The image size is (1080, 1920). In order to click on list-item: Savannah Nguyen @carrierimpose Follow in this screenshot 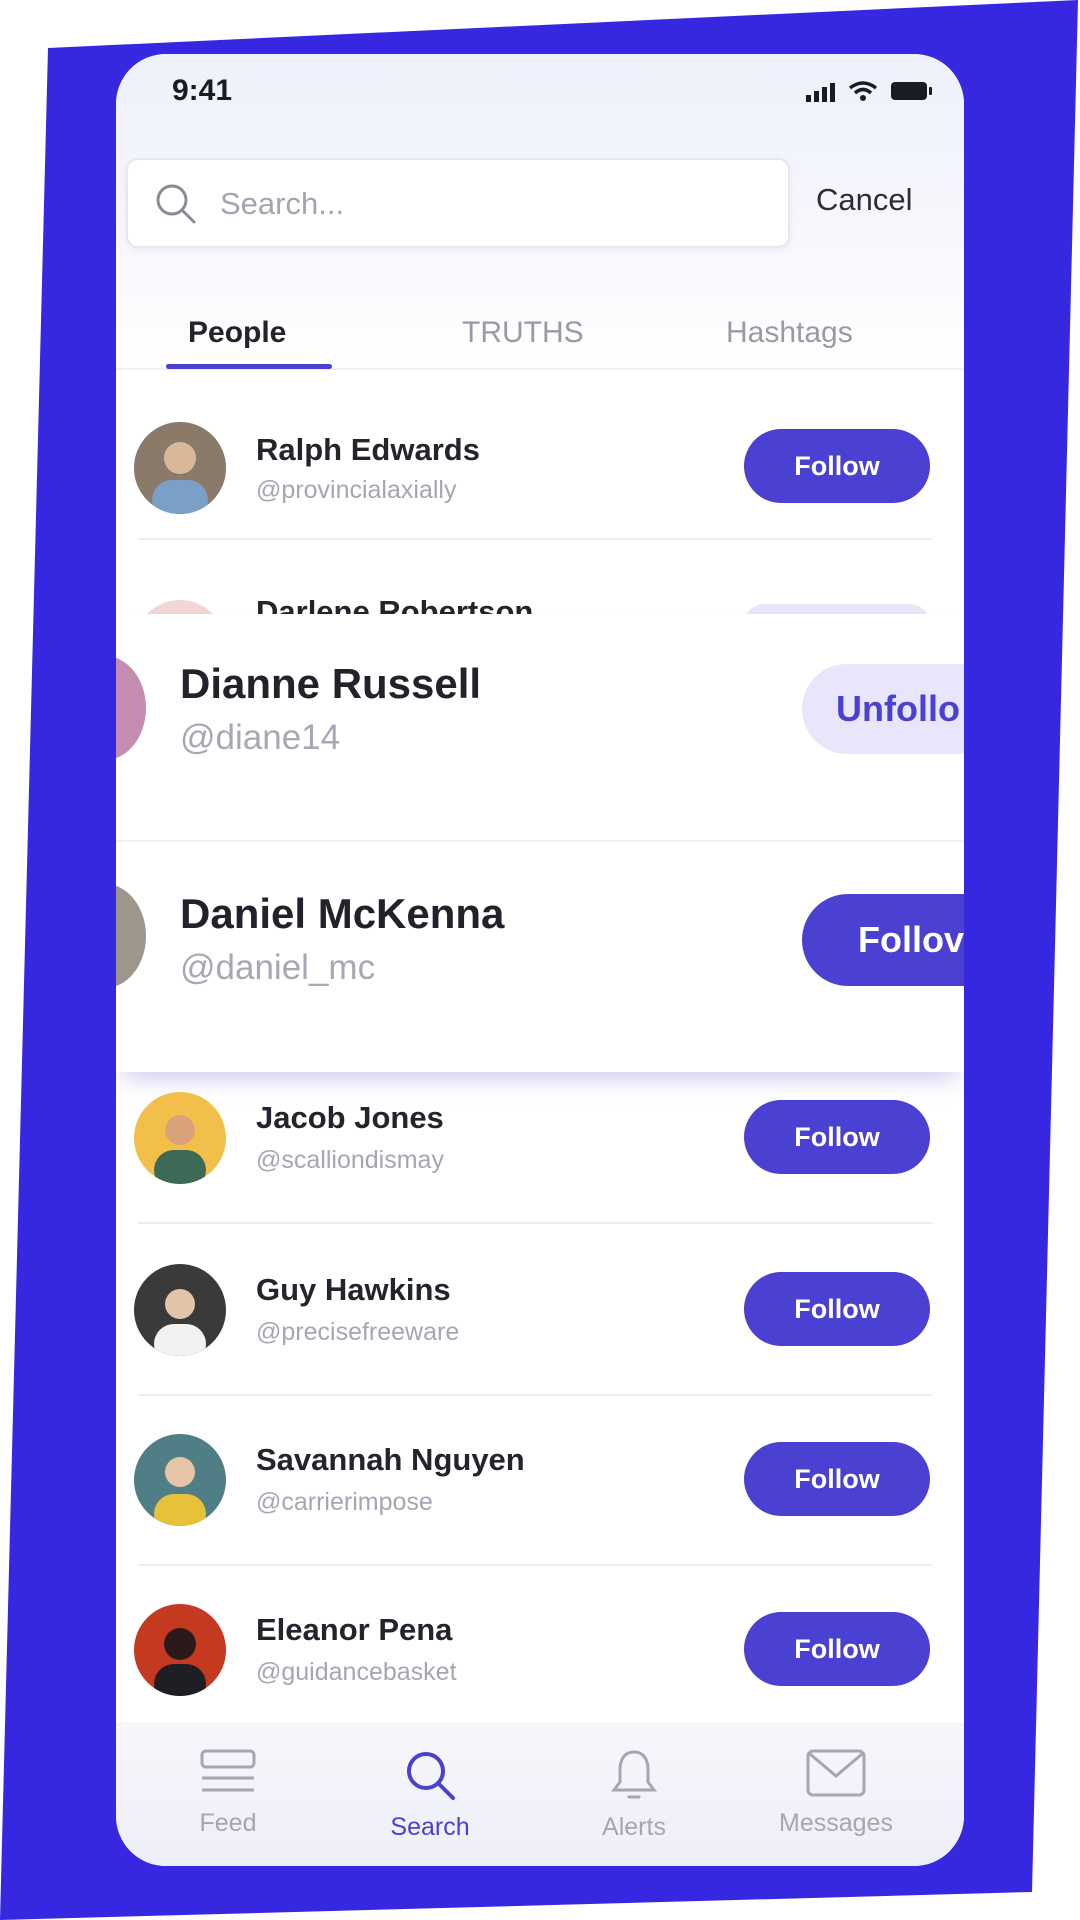, I will do `click(540, 1497)`.